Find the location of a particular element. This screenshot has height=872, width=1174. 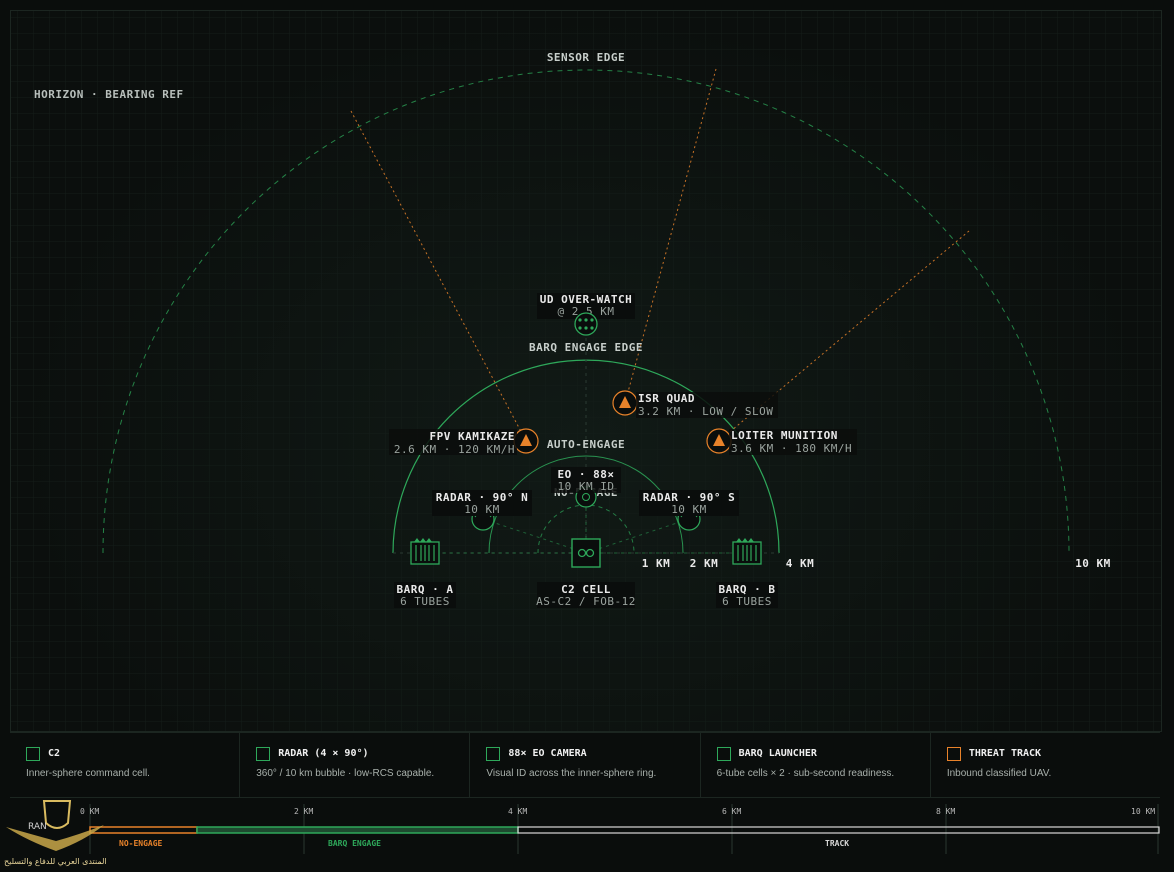

legend-desc: Visual ID across the inner-sphere ring. is located at coordinates (571, 773).